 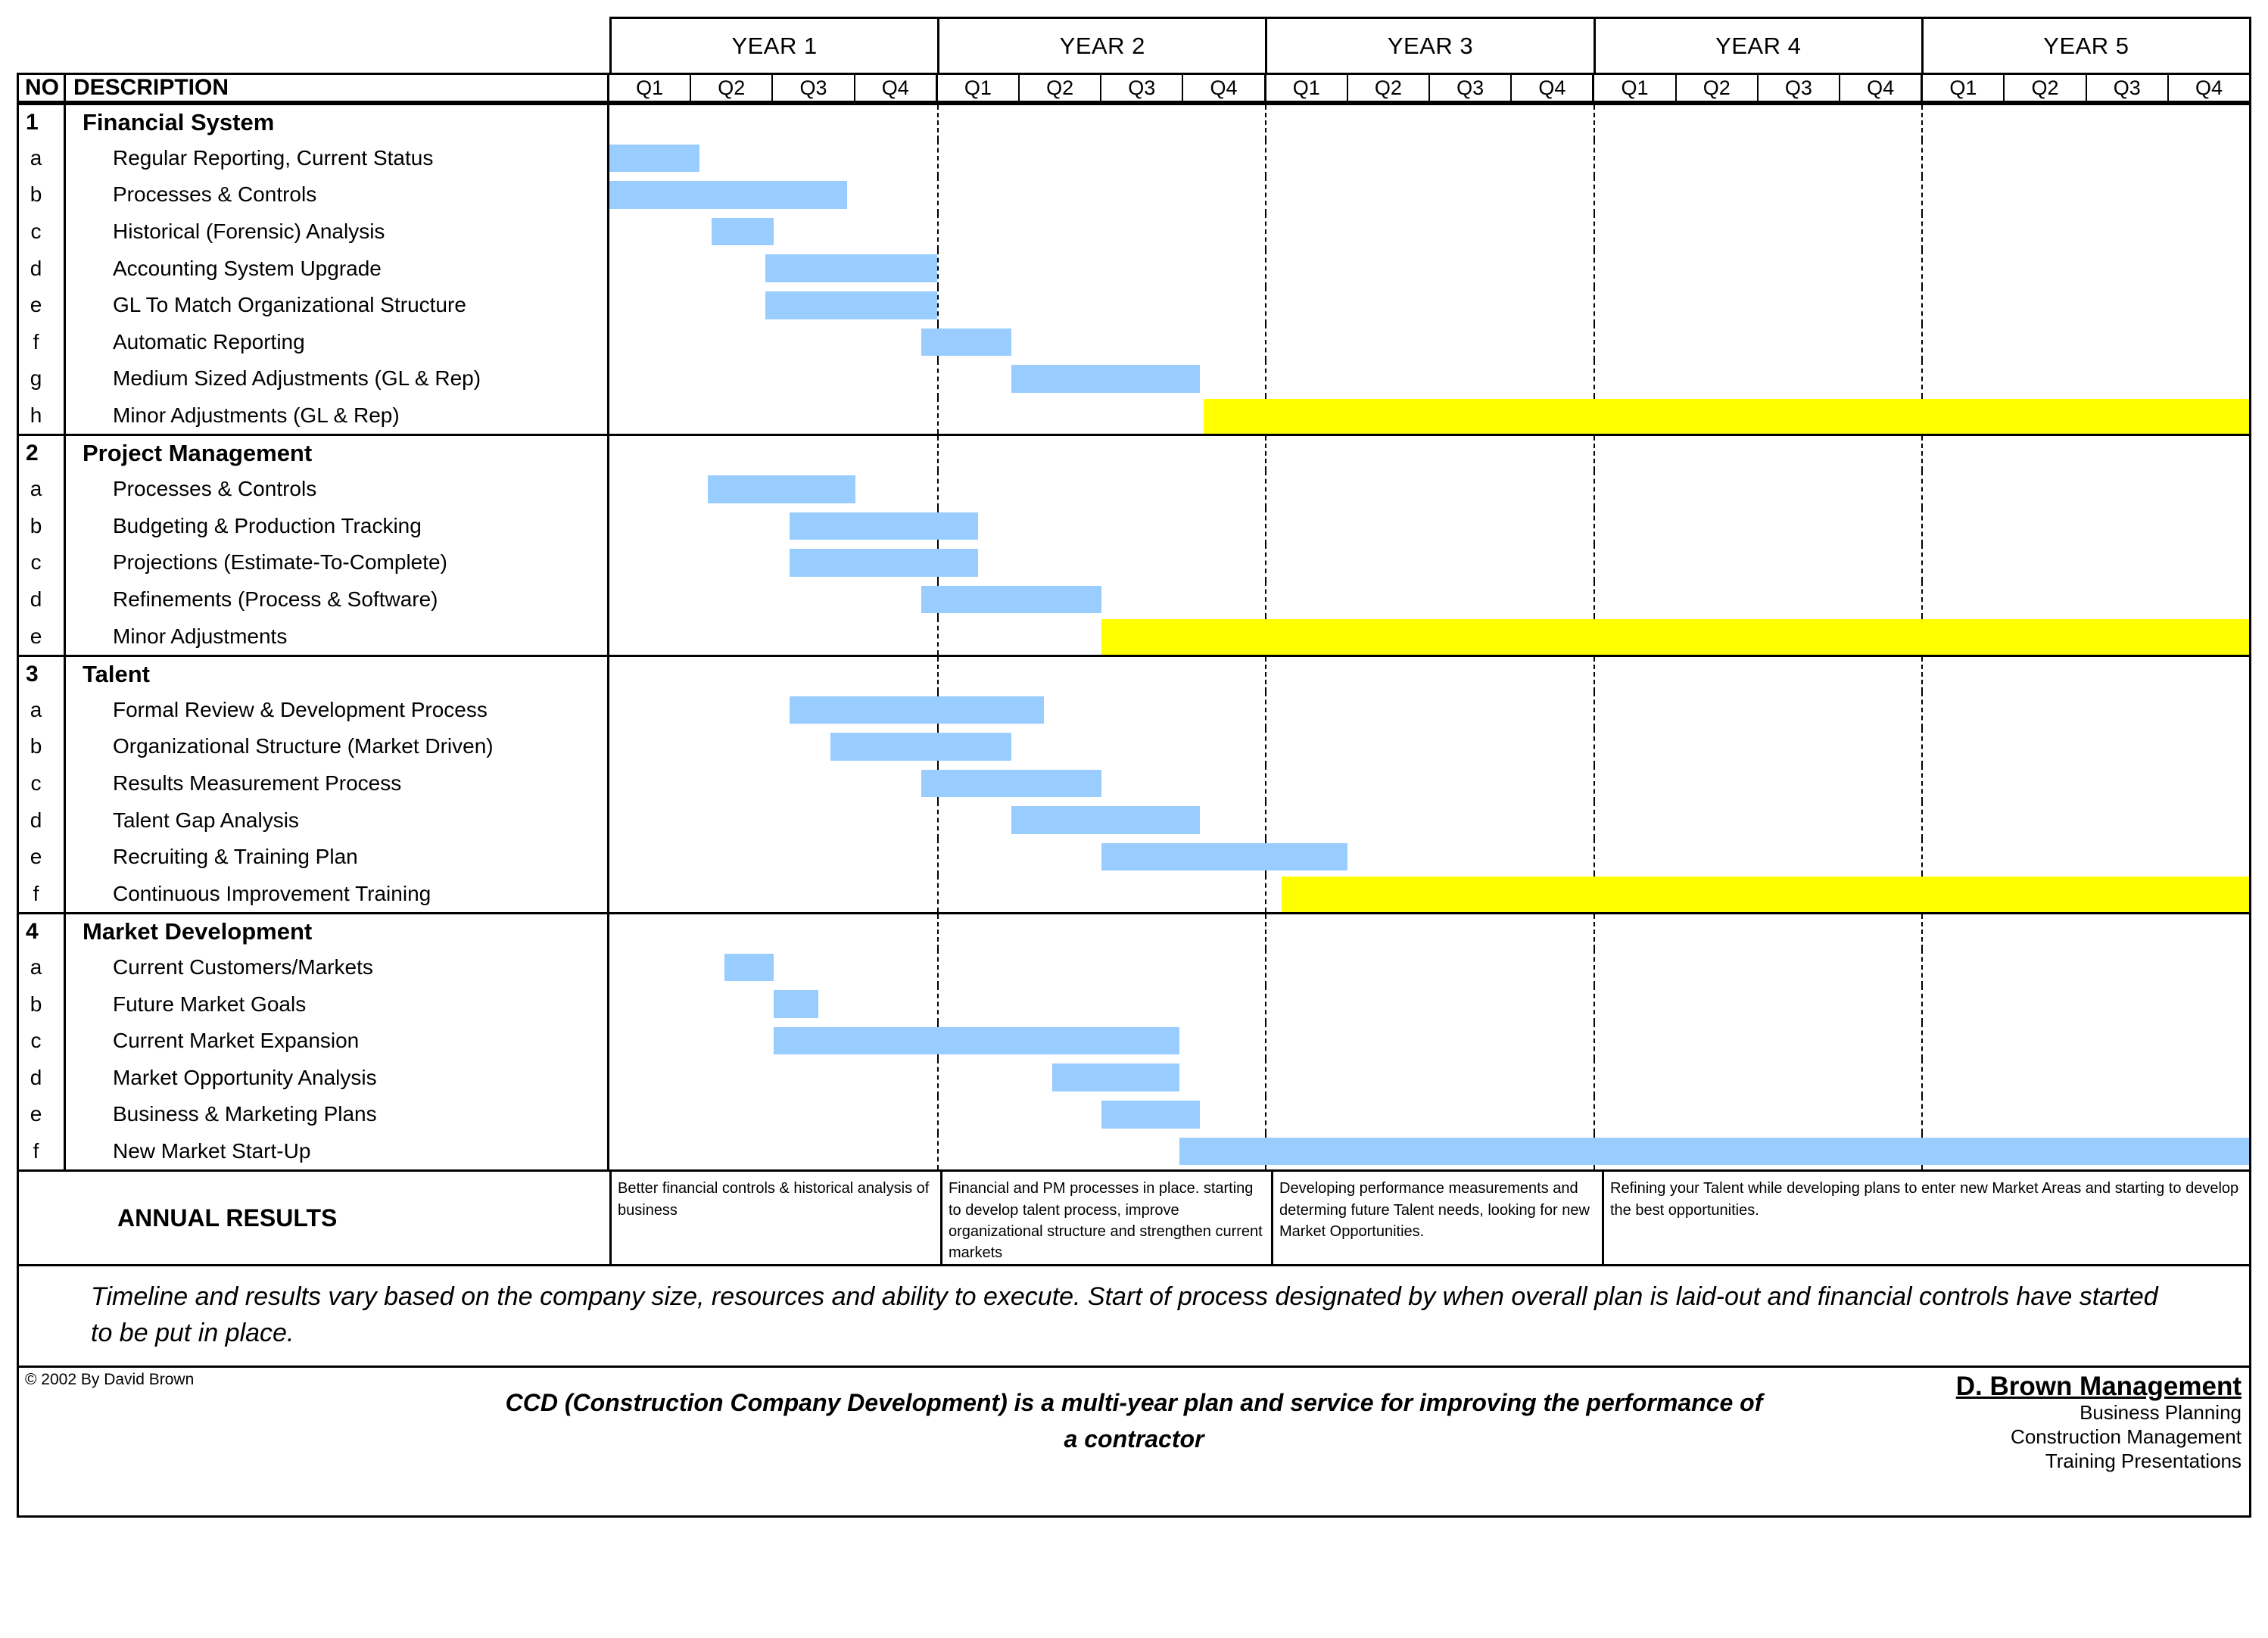 I want to click on task-label: Processes & Controls, so click(x=337, y=194).